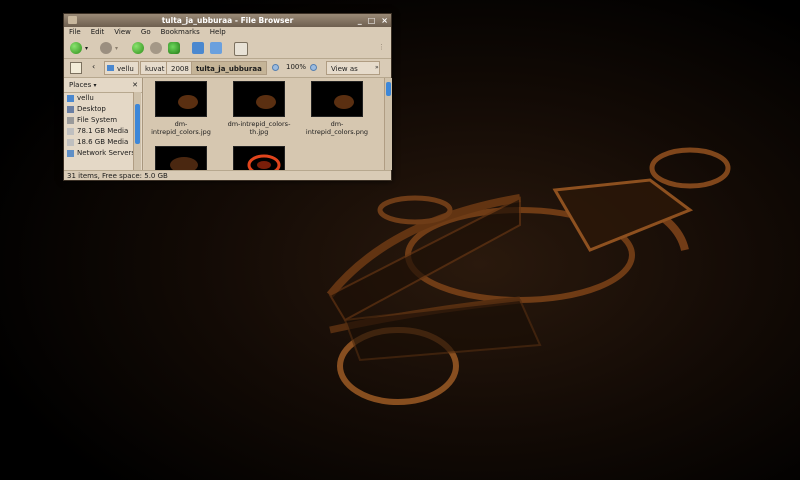  What do you see at coordinates (216, 48) in the screenshot?
I see `computer-icon` at bounding box center [216, 48].